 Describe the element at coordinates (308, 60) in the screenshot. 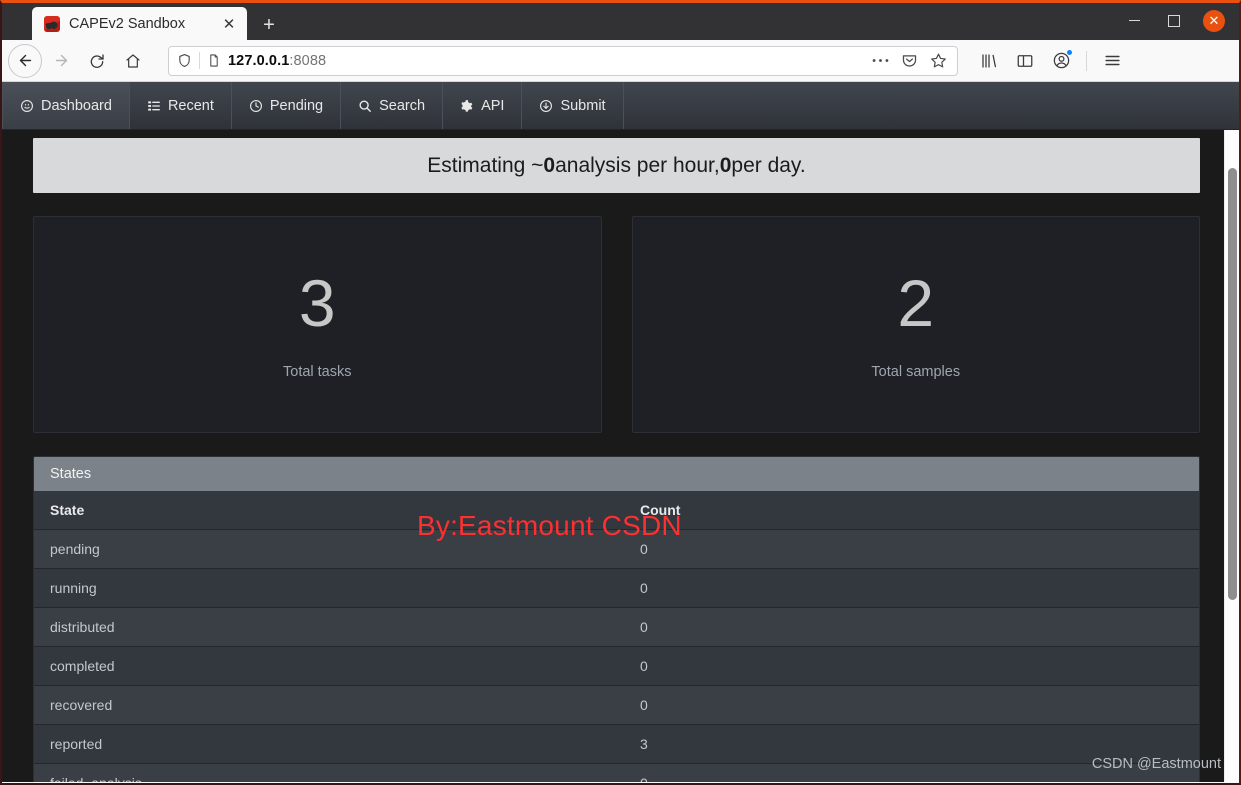

I see `url-port: :8088` at that location.